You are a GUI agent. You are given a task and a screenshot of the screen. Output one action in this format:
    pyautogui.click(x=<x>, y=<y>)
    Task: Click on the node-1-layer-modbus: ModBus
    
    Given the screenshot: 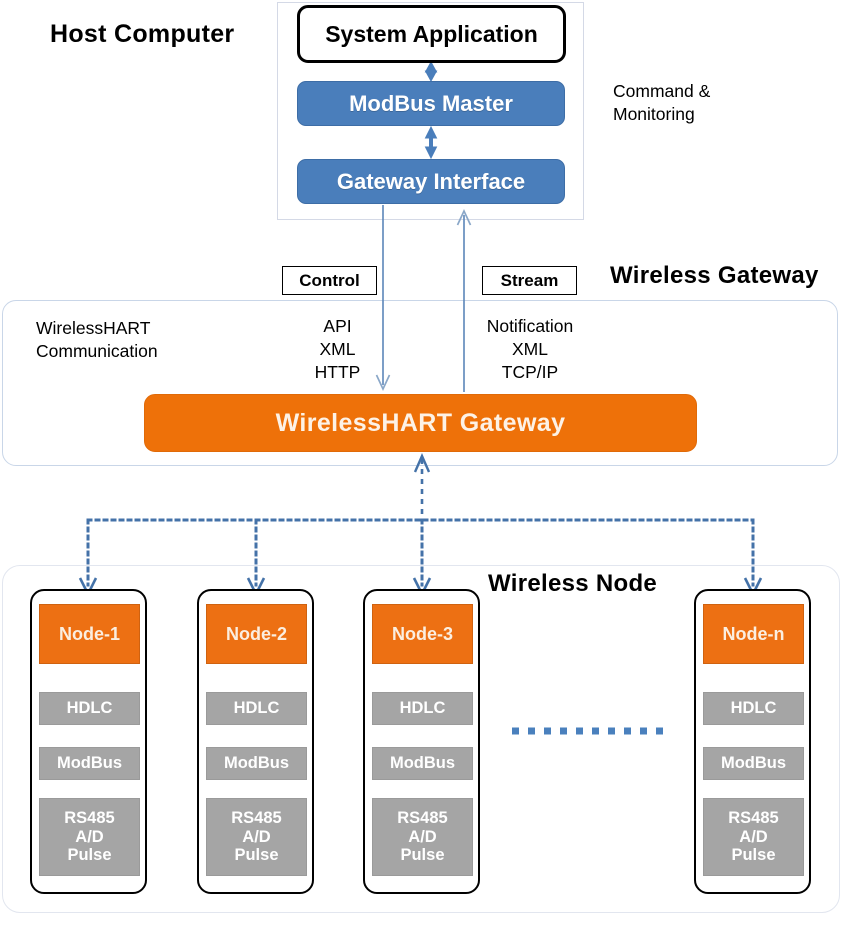 What is the action you would take?
    pyautogui.click(x=89, y=763)
    